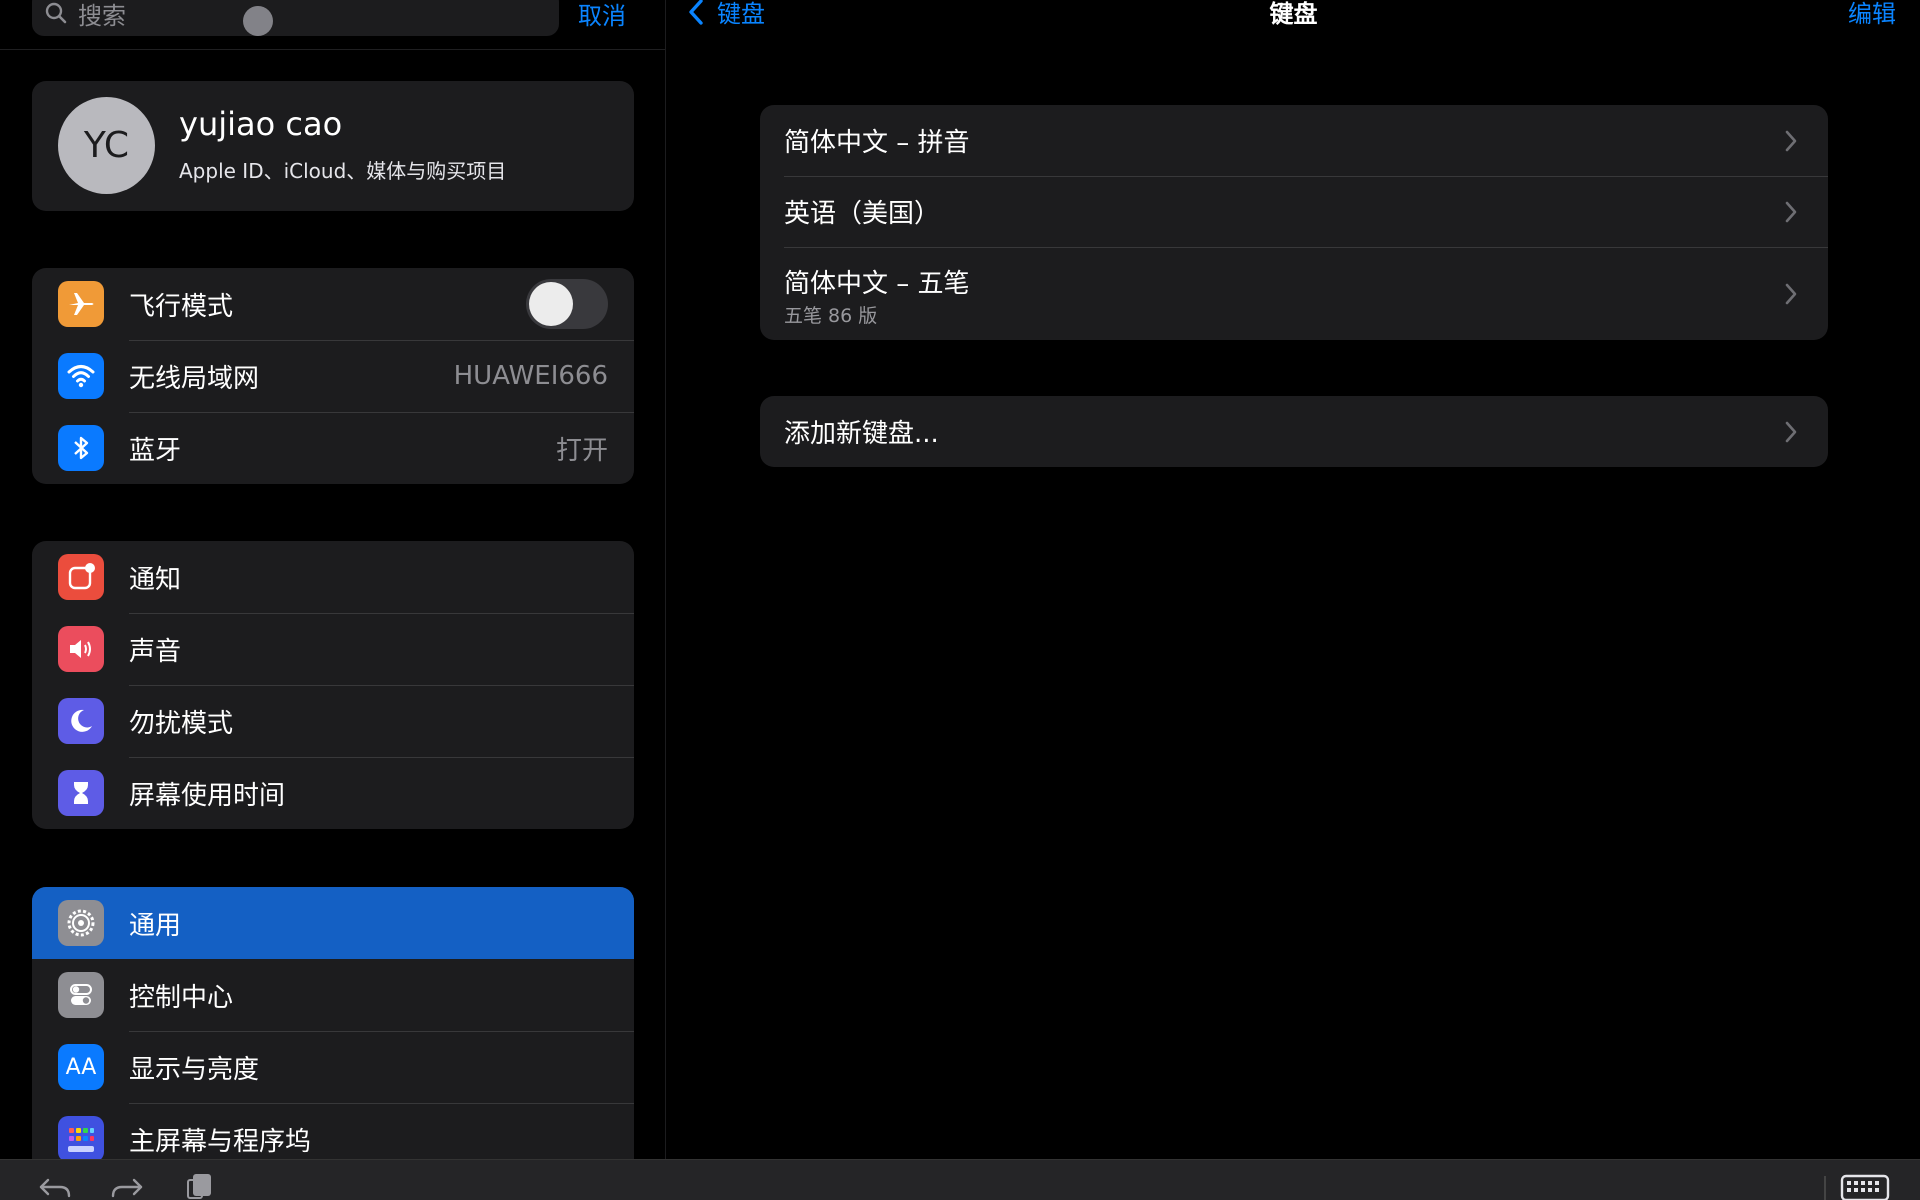  What do you see at coordinates (155, 925) in the screenshot?
I see `sidebar-item-label: 通用` at bounding box center [155, 925].